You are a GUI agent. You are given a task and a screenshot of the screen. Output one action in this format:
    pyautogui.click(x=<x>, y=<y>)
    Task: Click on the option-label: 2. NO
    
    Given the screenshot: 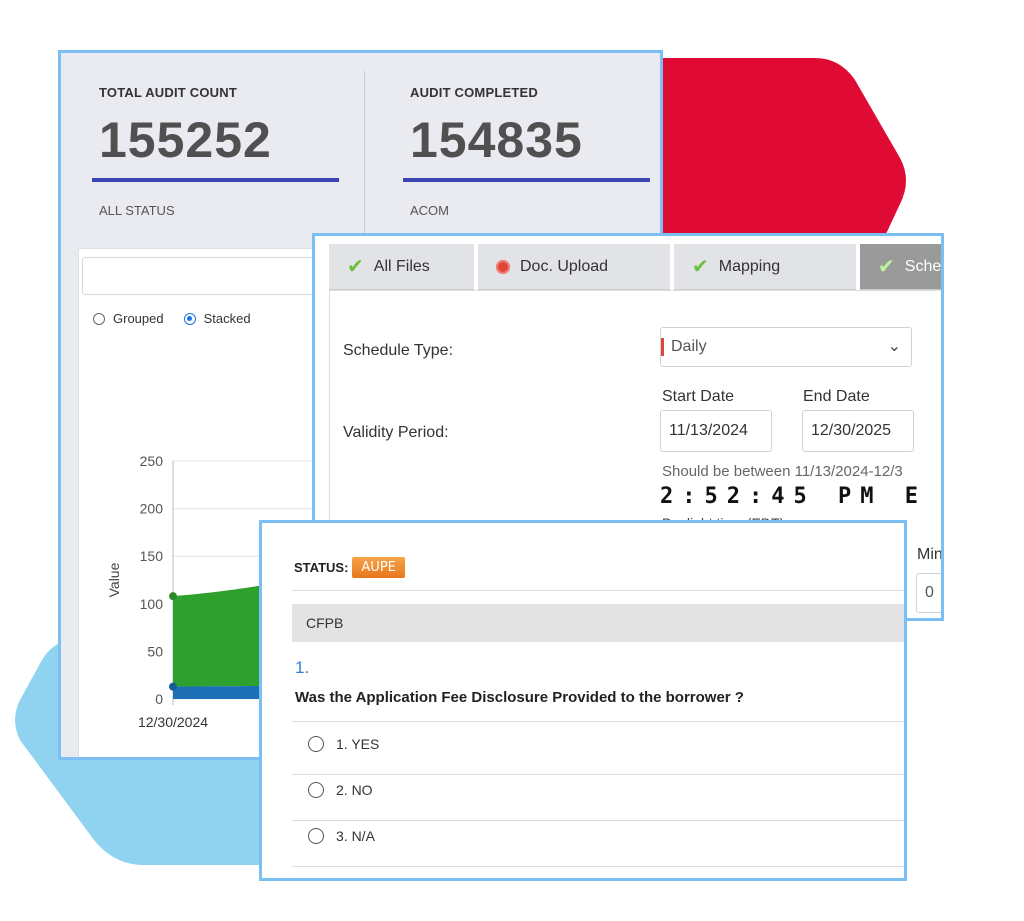 What is the action you would take?
    pyautogui.click(x=354, y=790)
    